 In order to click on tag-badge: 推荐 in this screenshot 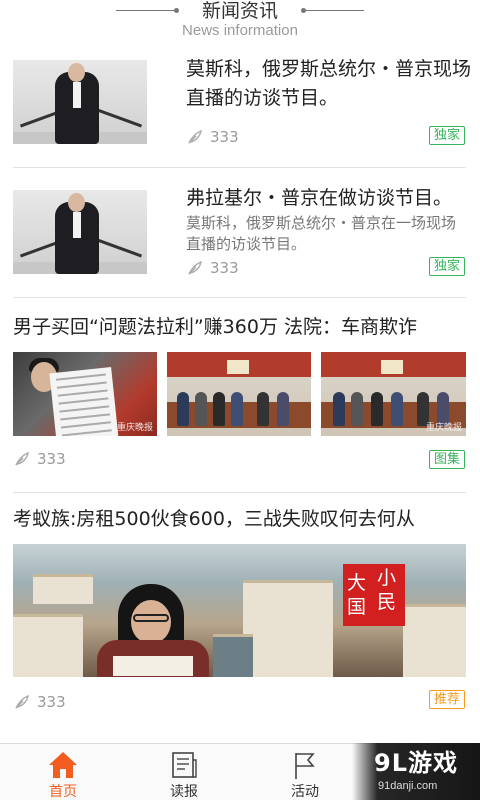, I will do `click(447, 699)`.